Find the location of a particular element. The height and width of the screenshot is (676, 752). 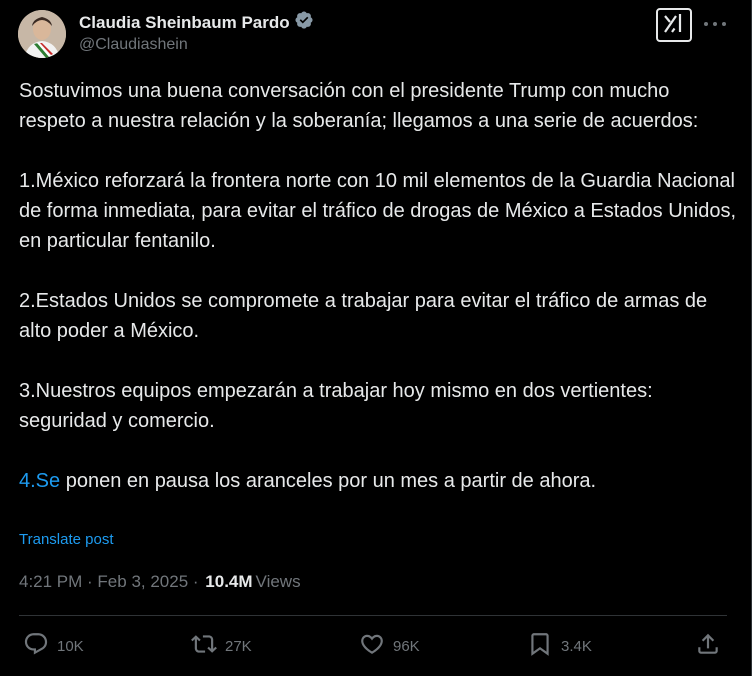

heart-icon is located at coordinates (372, 646).